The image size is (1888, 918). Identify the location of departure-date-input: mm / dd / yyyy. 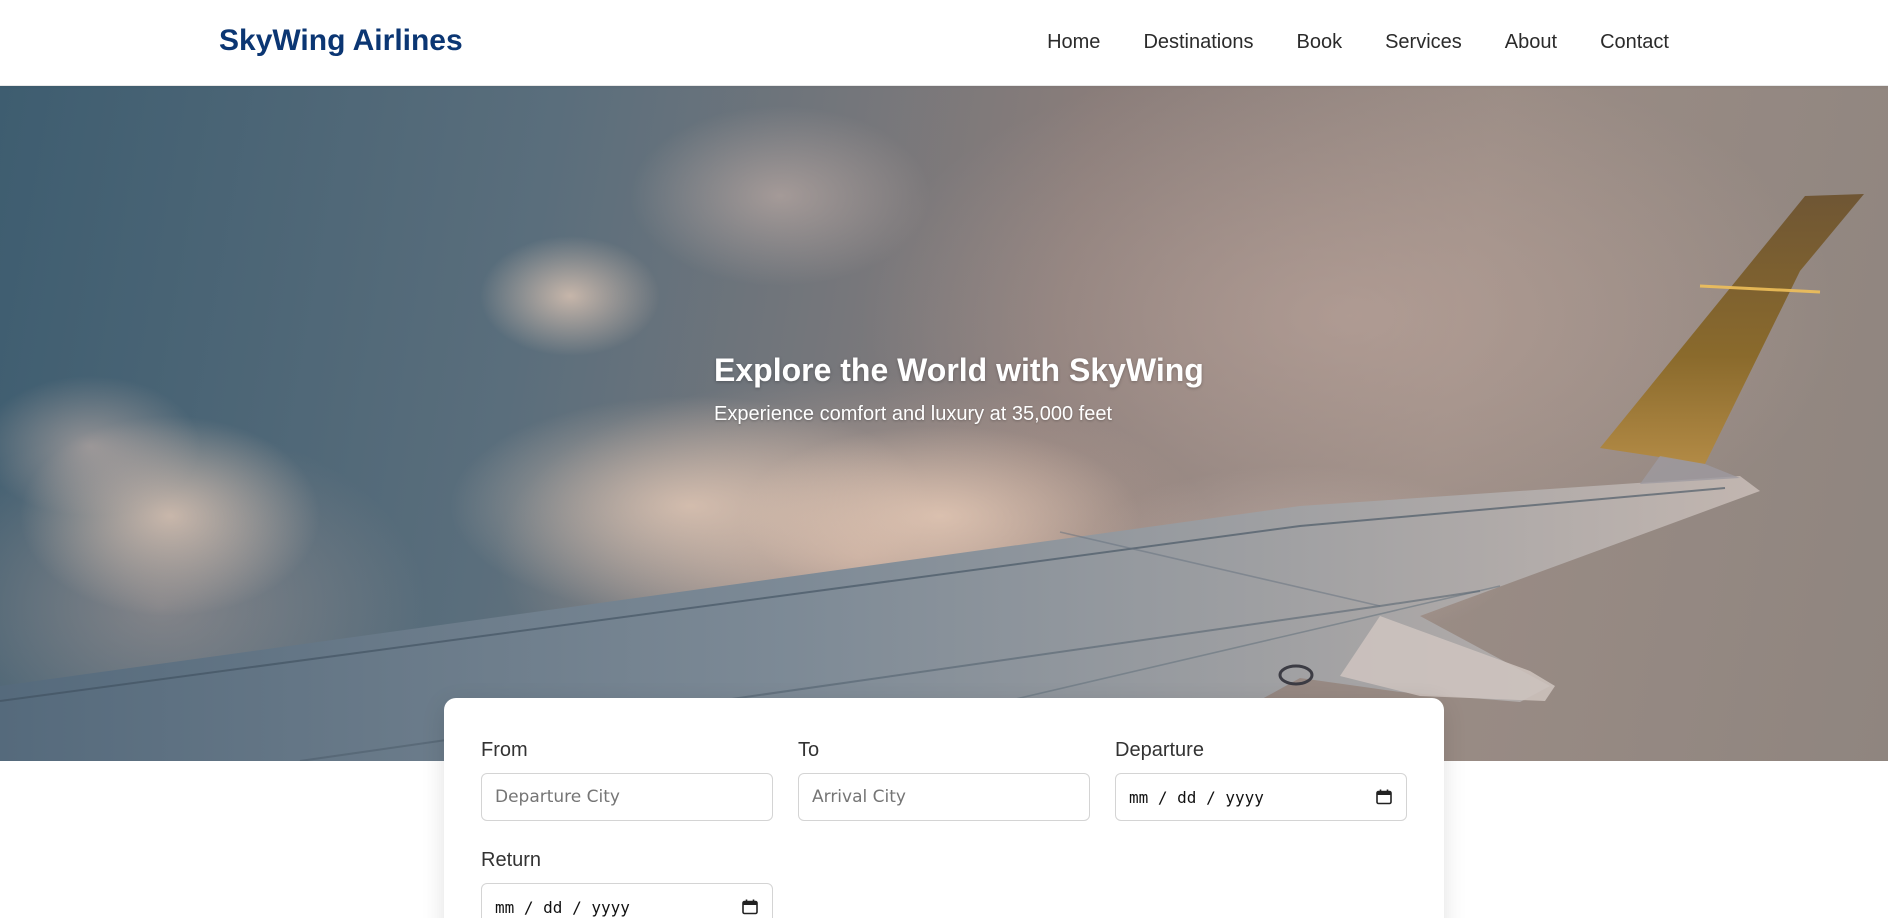
(1261, 797).